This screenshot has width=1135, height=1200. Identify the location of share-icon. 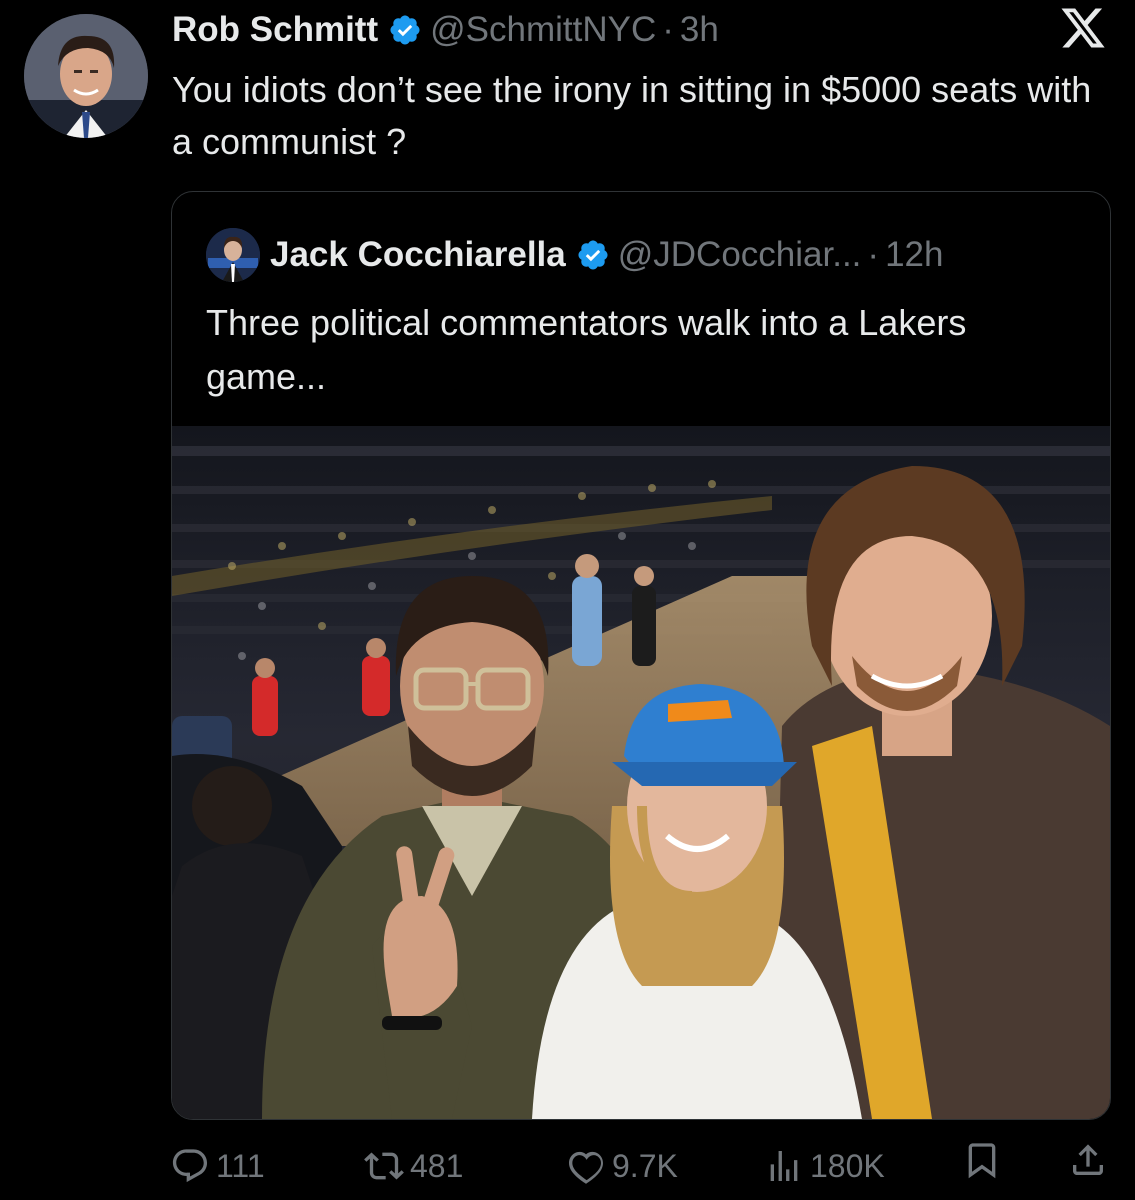
(1088, 1159).